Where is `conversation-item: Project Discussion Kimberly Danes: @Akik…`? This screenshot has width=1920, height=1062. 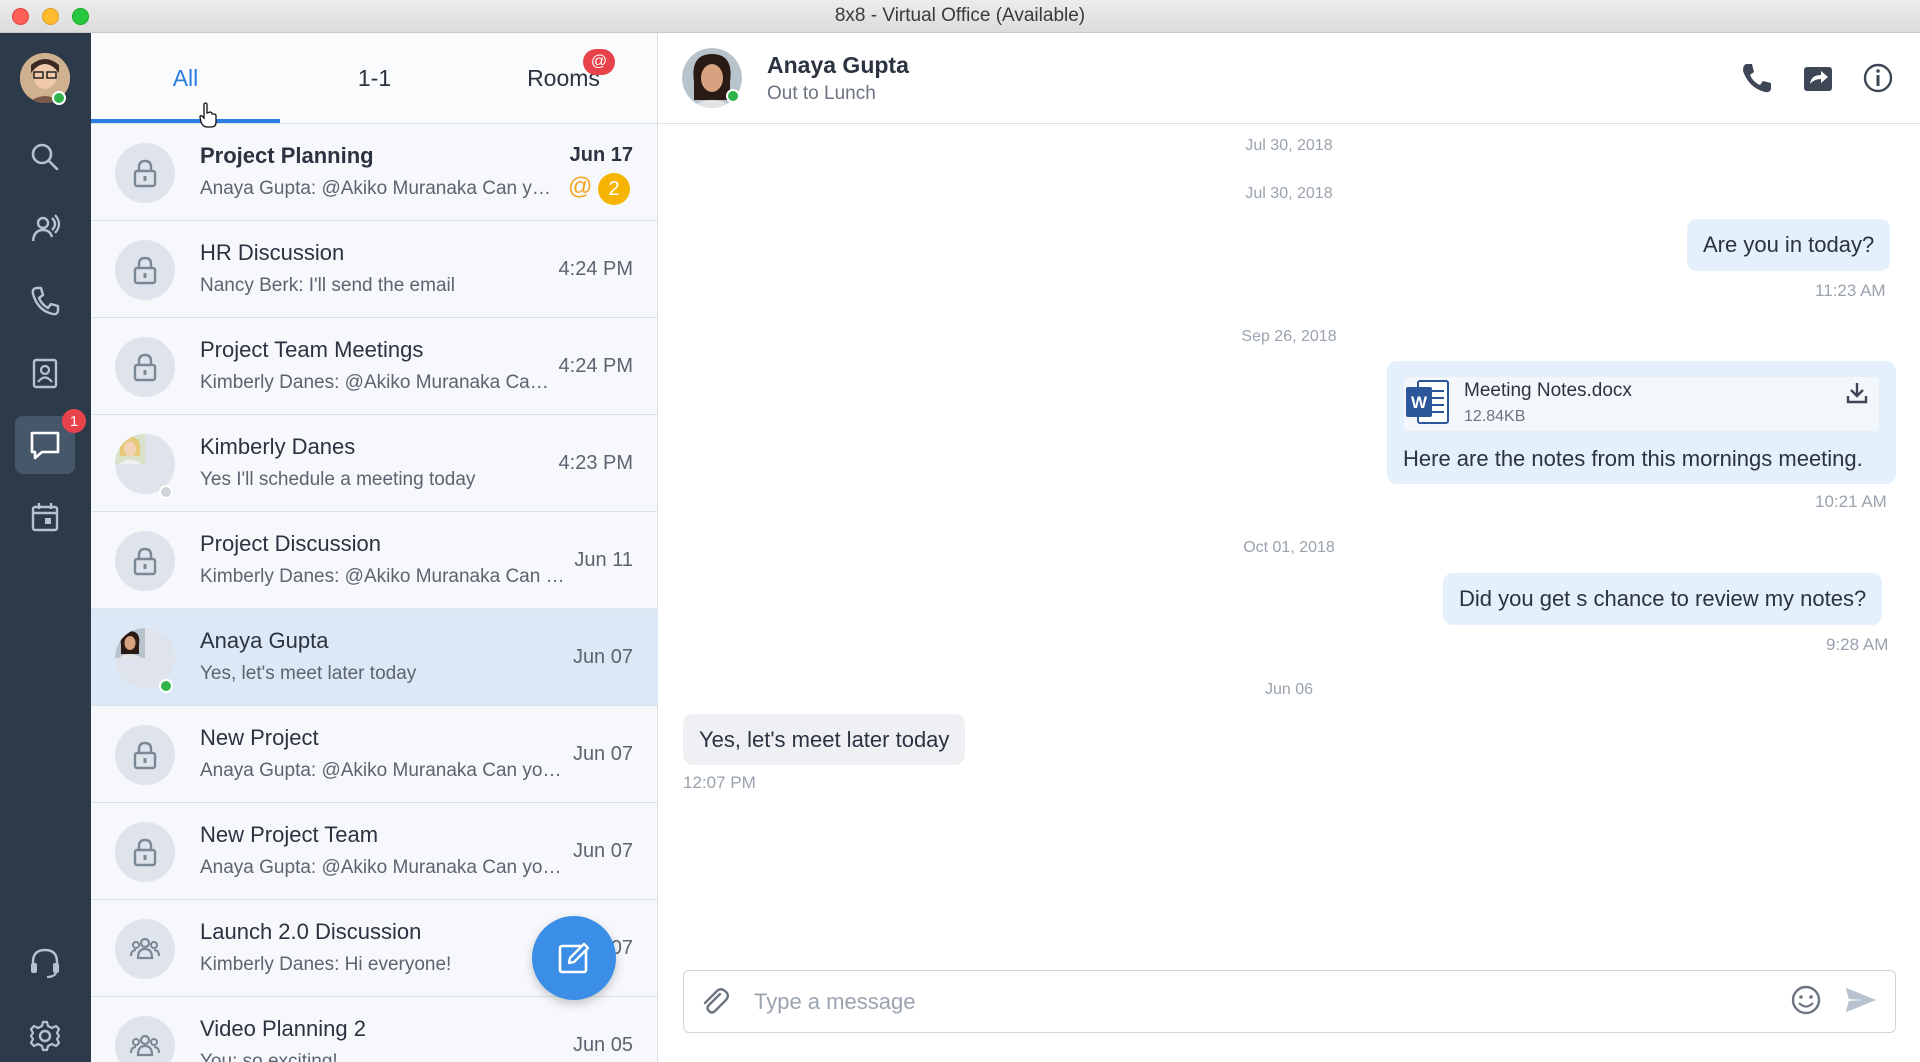
conversation-item: Project Discussion Kimberly Danes: @Akik… is located at coordinates (374, 560).